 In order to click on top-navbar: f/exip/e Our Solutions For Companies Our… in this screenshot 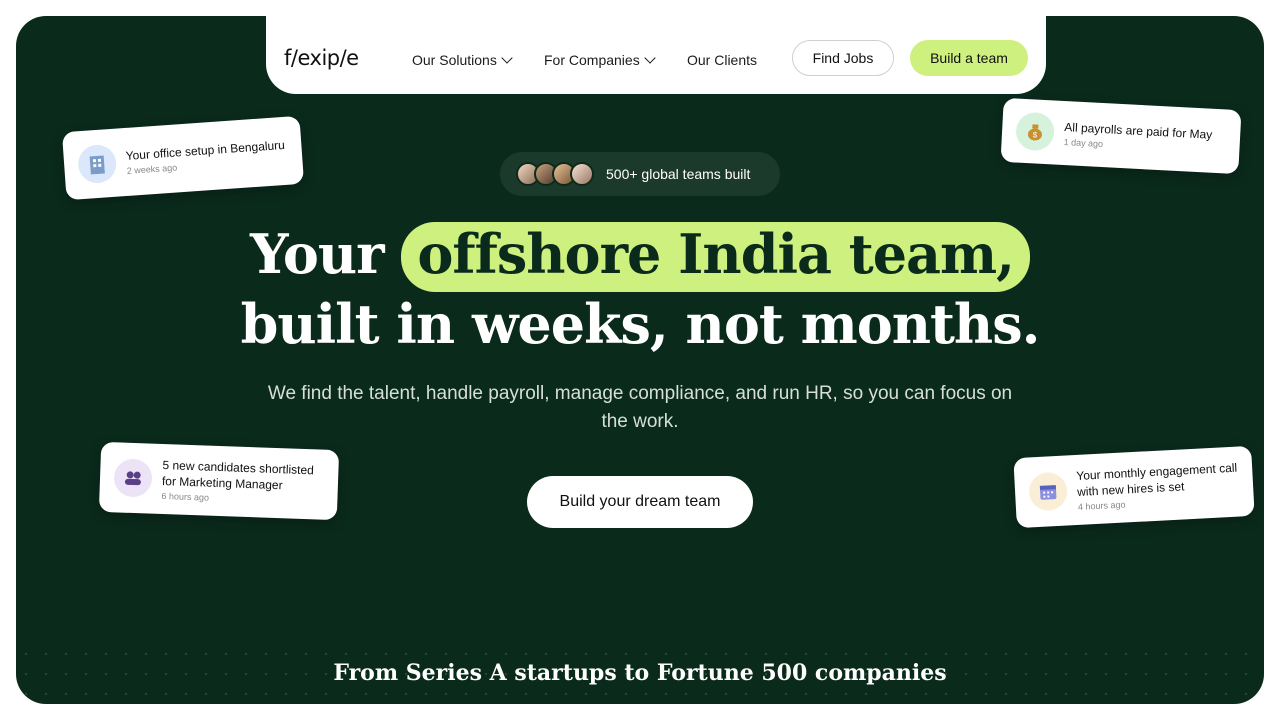, I will do `click(656, 55)`.